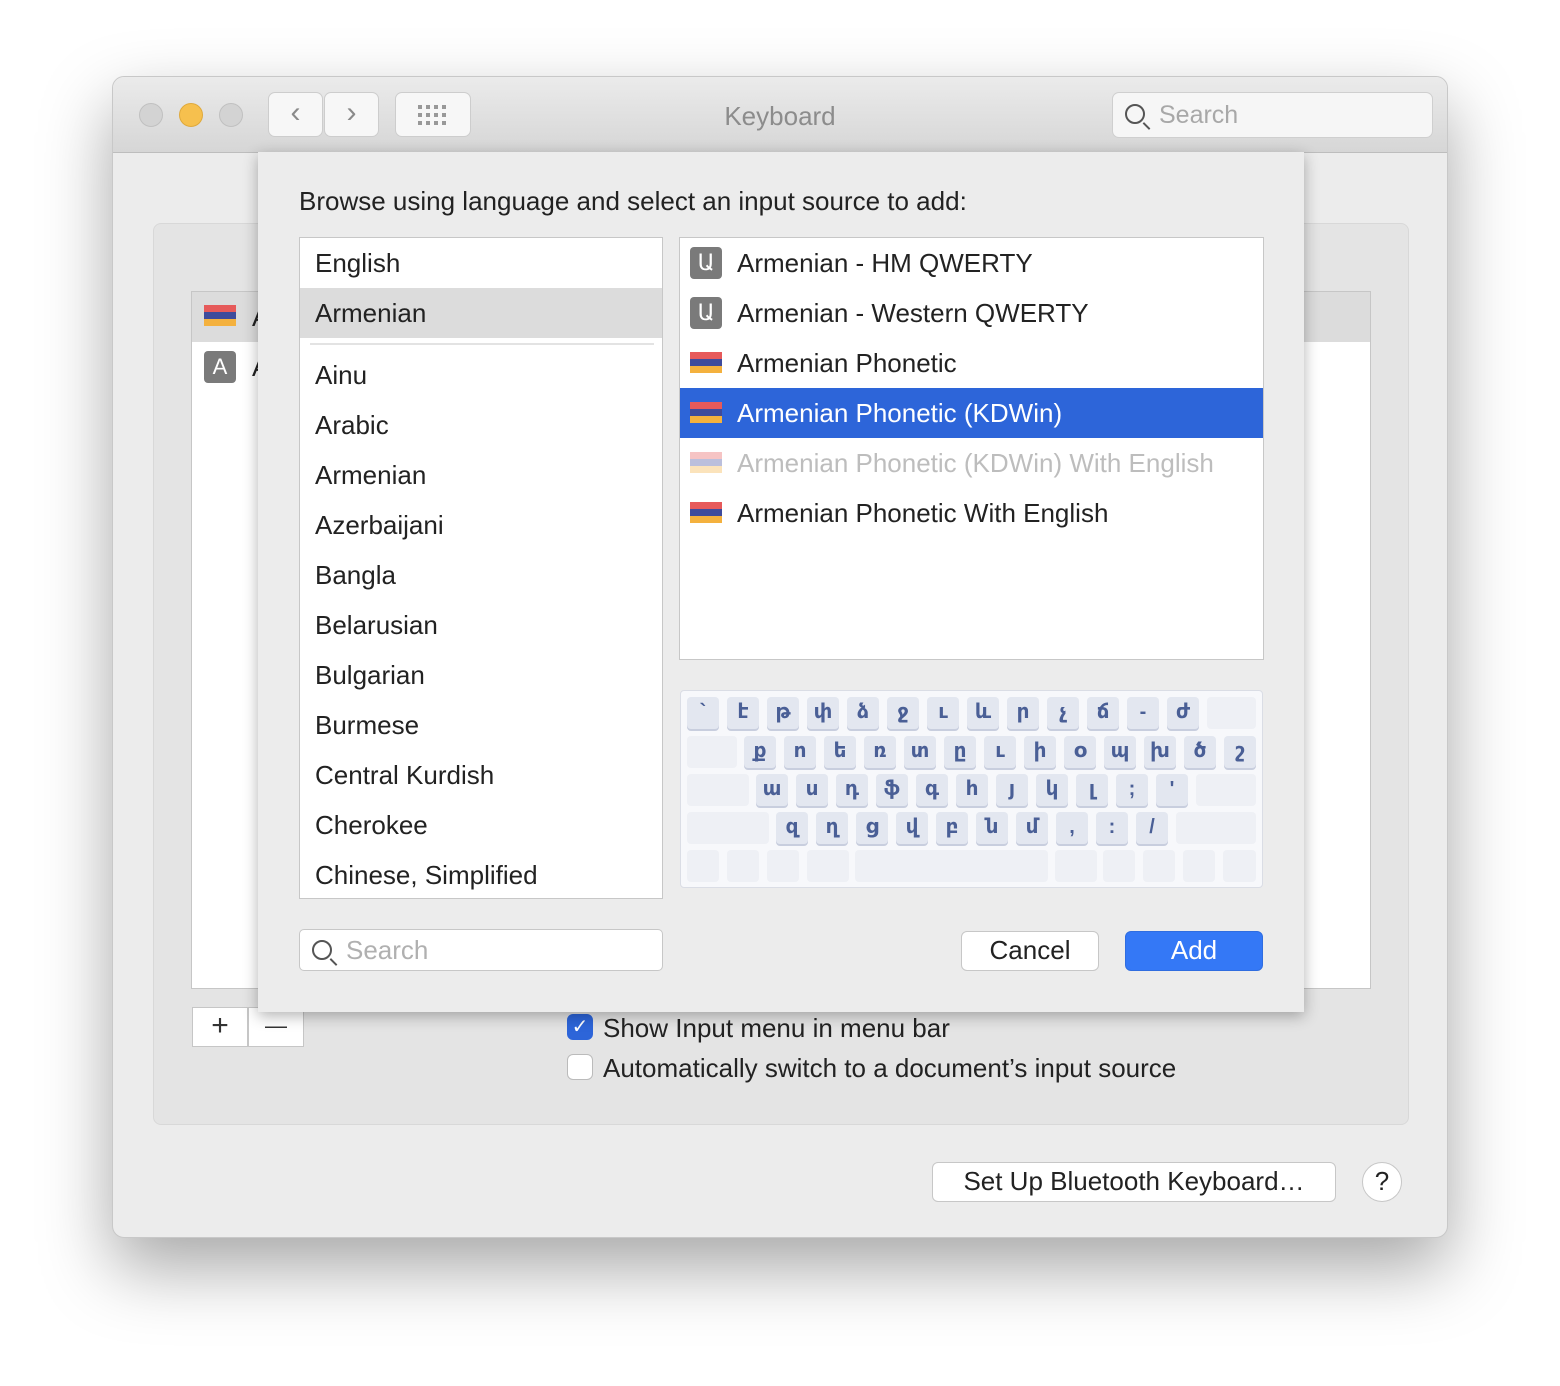  What do you see at coordinates (913, 313) in the screenshot?
I see `input-source-label: Armenian - Western QWERTY` at bounding box center [913, 313].